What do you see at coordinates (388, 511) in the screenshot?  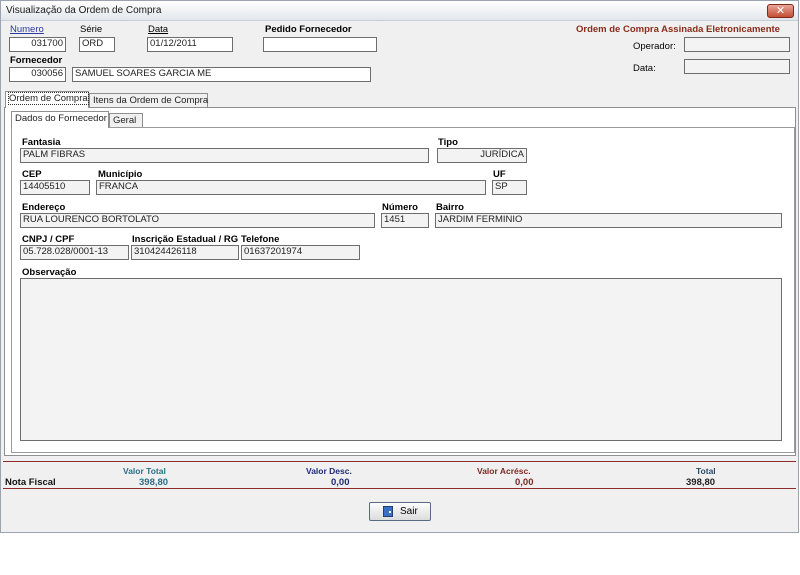 I see `exit-door-icon` at bounding box center [388, 511].